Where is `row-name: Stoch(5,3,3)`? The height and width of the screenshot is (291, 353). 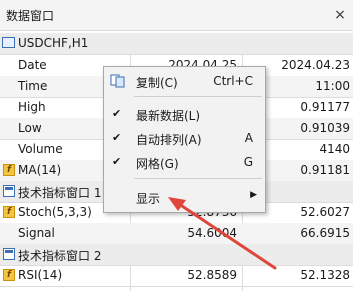
row-name: Stoch(5,3,3) is located at coordinates (55, 212).